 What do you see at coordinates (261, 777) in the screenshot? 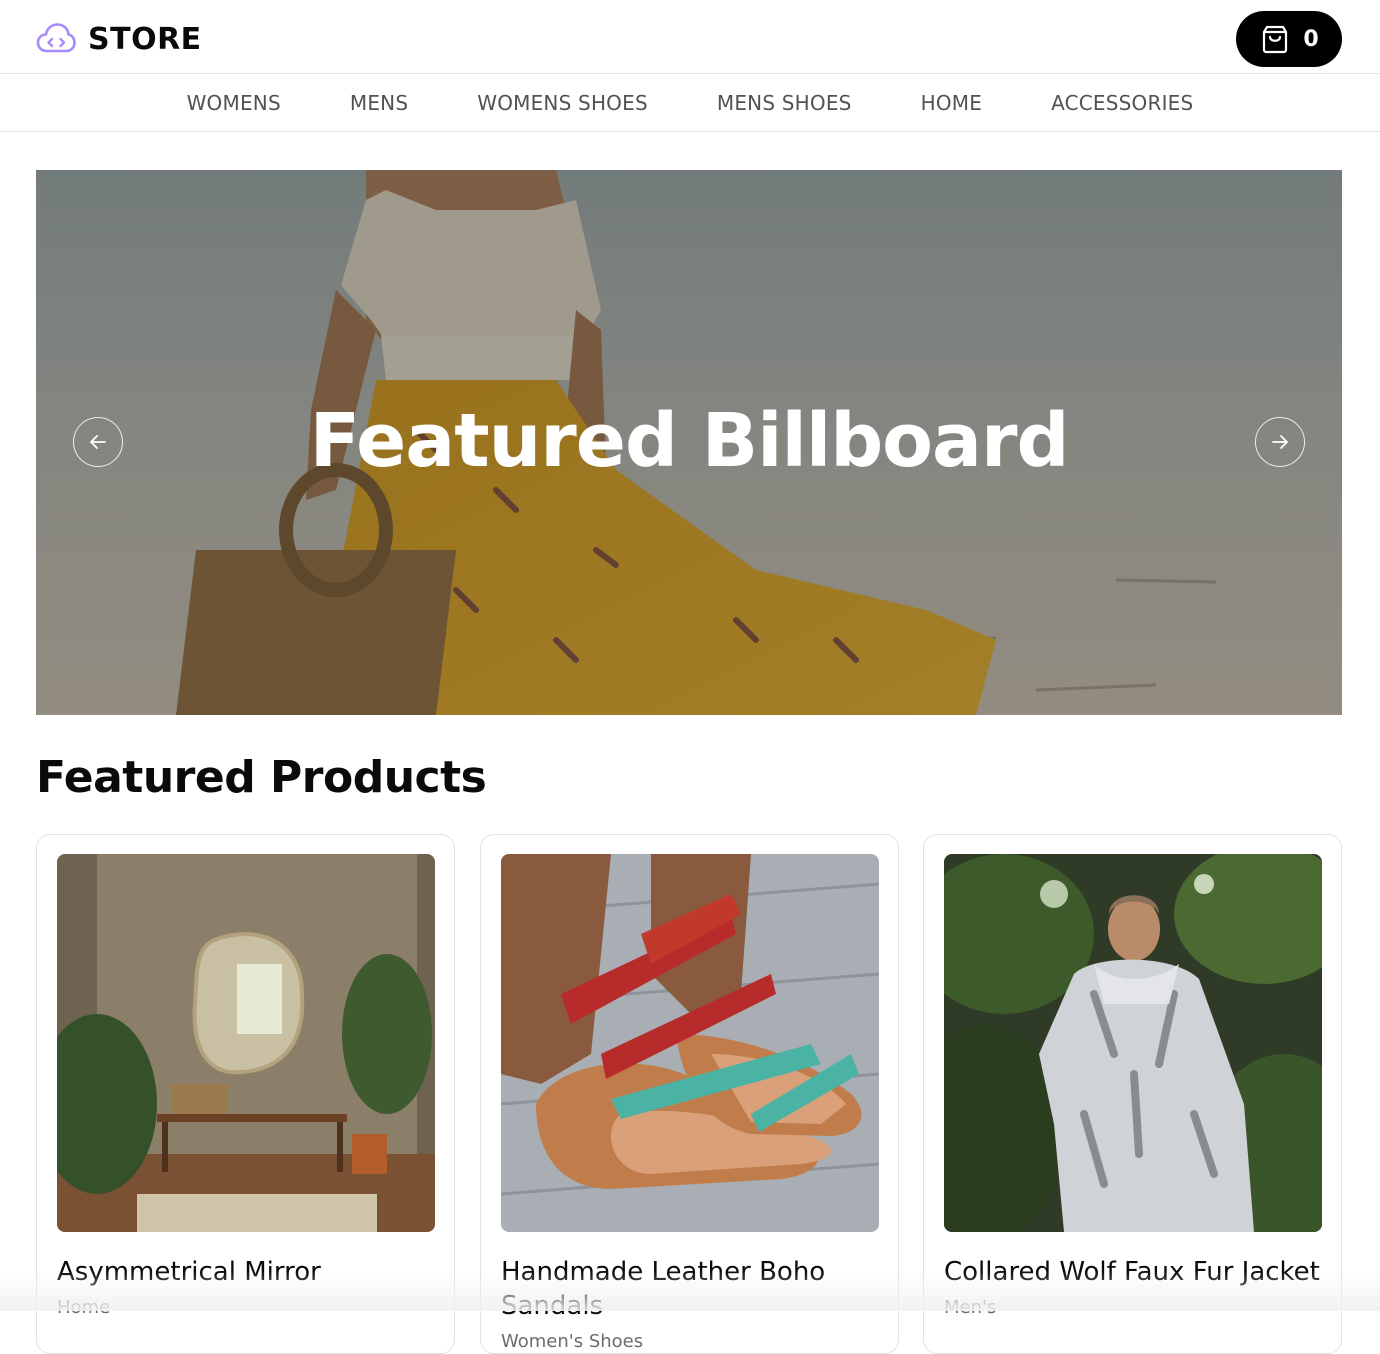
I see `featured-products-title: Featured Products` at bounding box center [261, 777].